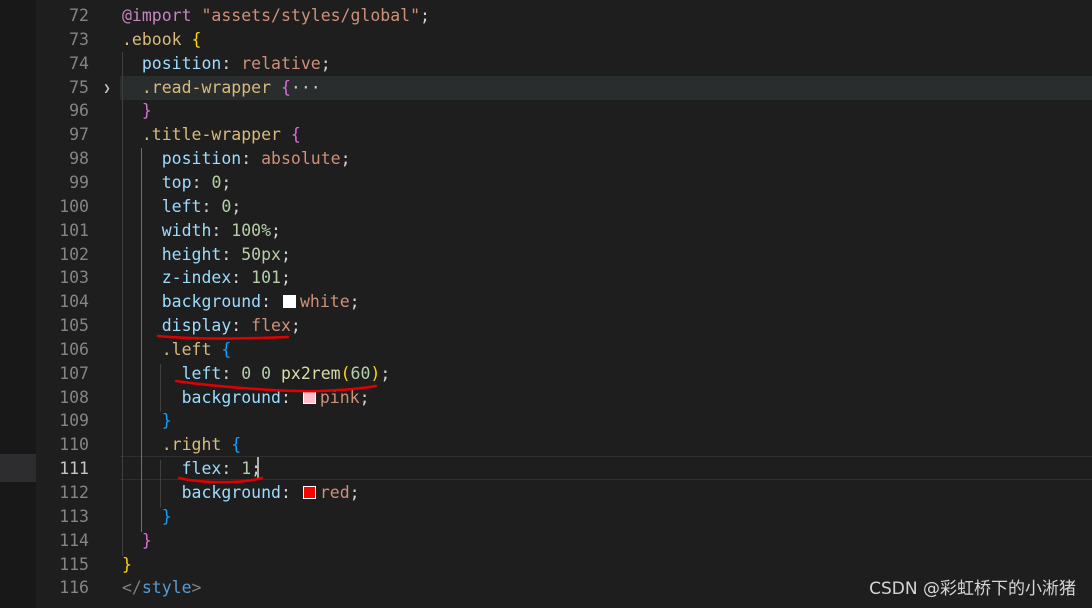 The image size is (1092, 608). Describe the element at coordinates (546, 421) in the screenshot. I see `code-line-109: 109 }` at that location.